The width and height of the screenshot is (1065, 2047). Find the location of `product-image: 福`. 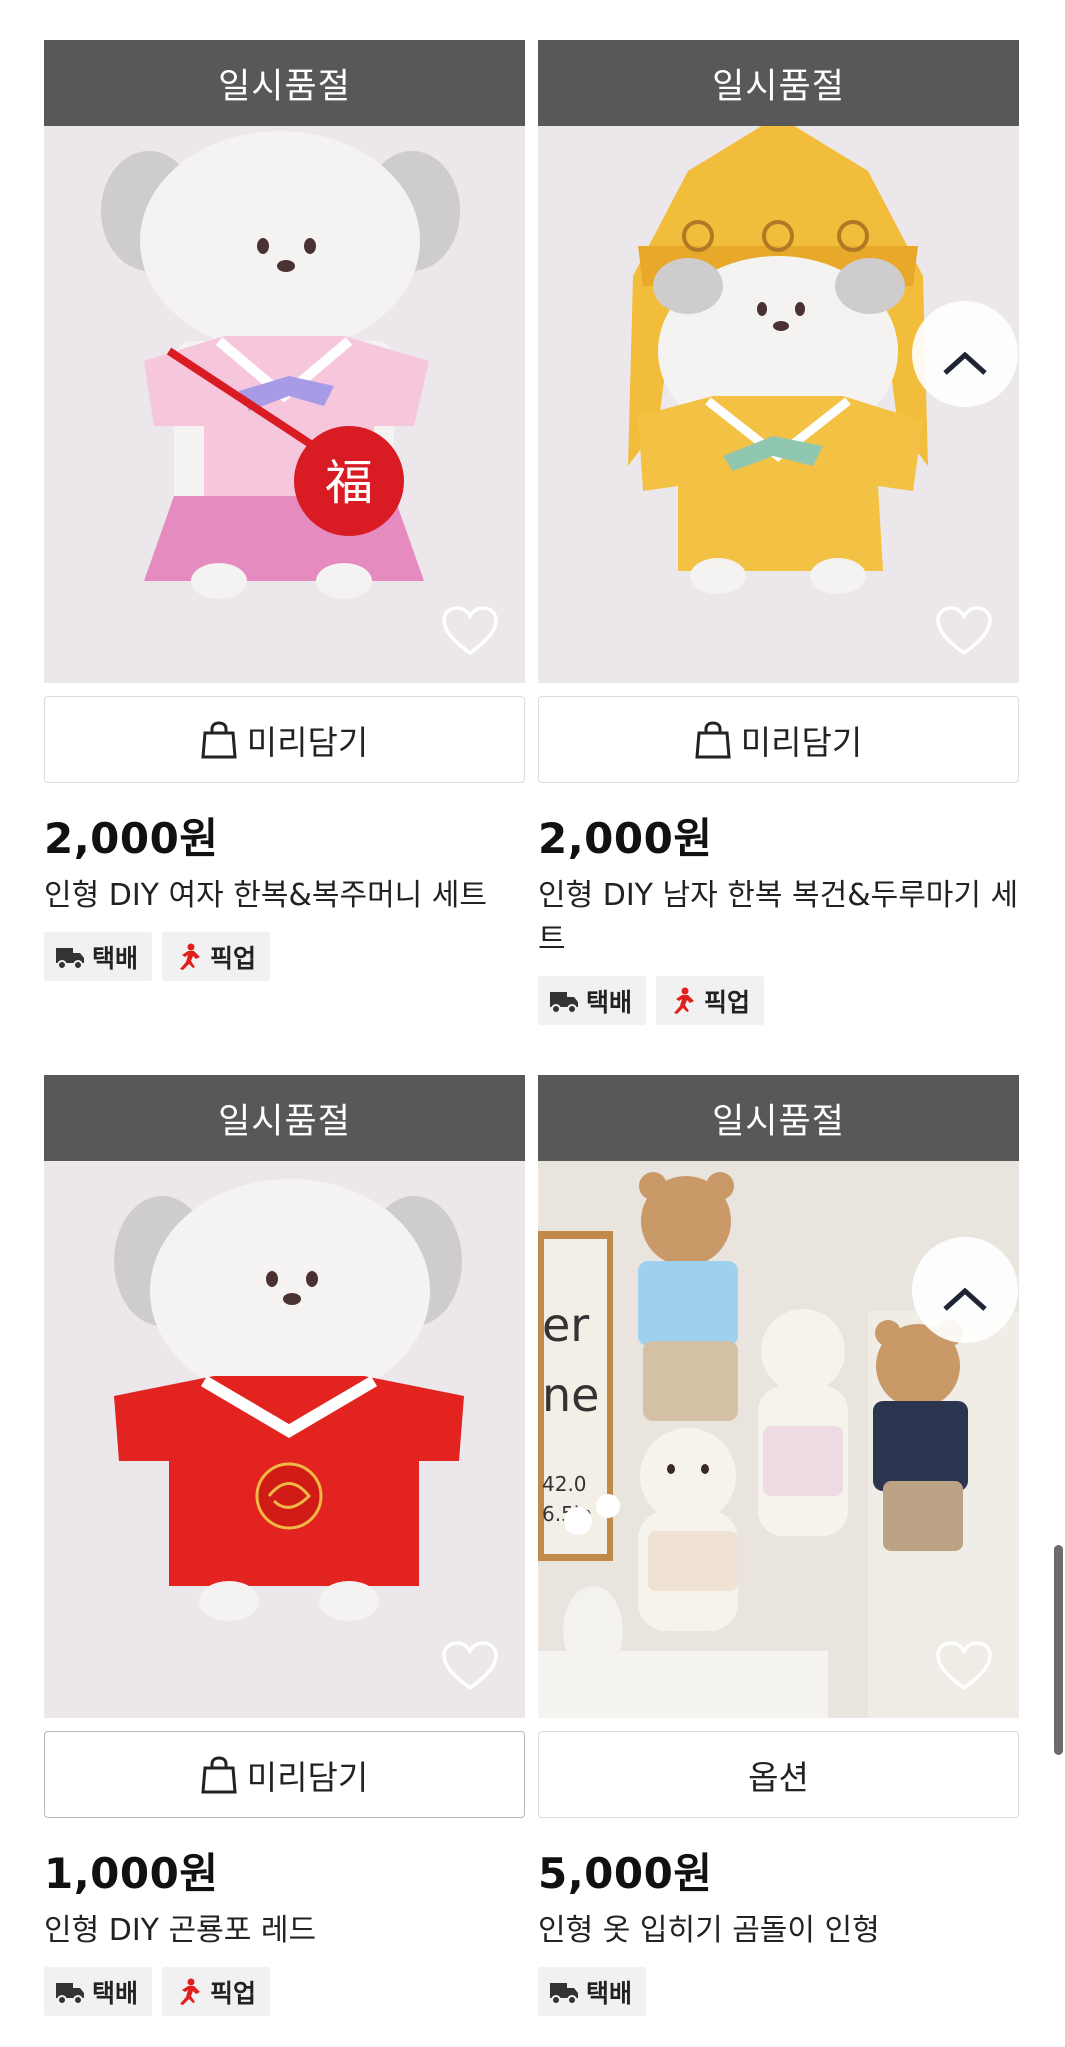

product-image: 福 is located at coordinates (284, 404).